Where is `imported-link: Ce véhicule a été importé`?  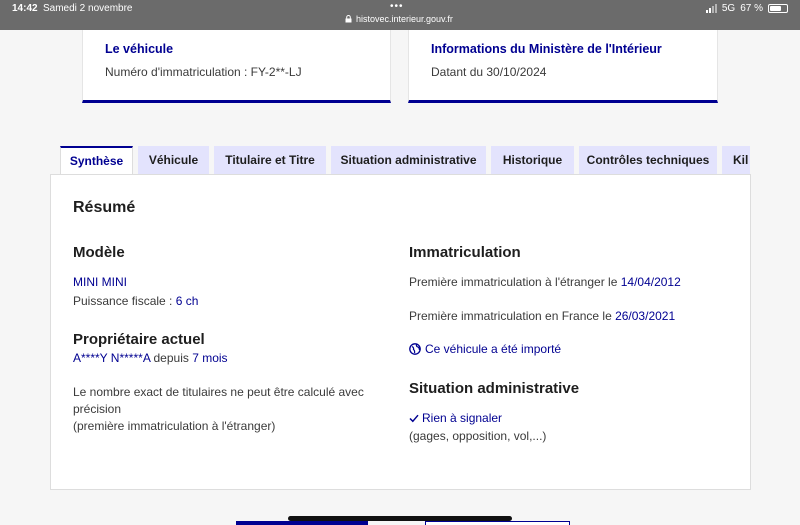
imported-link: Ce véhicule a été importé is located at coordinates (485, 349).